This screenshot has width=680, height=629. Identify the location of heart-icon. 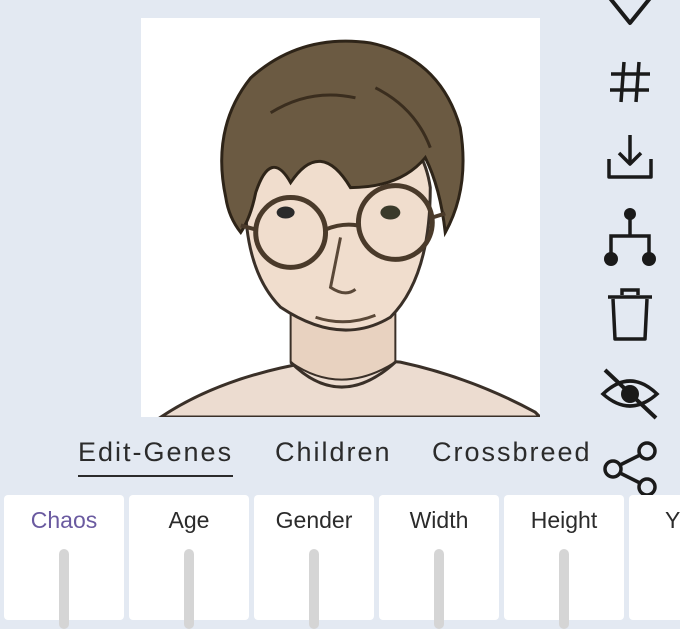
(630, 16).